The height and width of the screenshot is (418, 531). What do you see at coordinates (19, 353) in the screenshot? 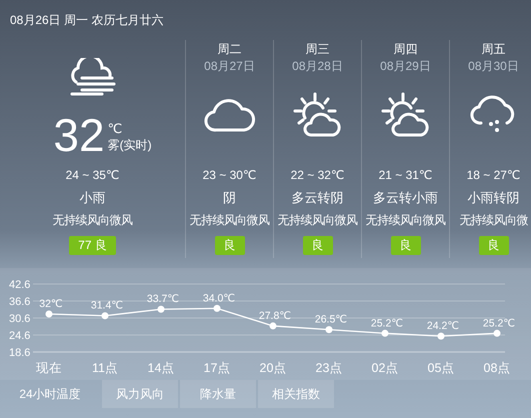
I see `axis-tick-label: 18.6` at bounding box center [19, 353].